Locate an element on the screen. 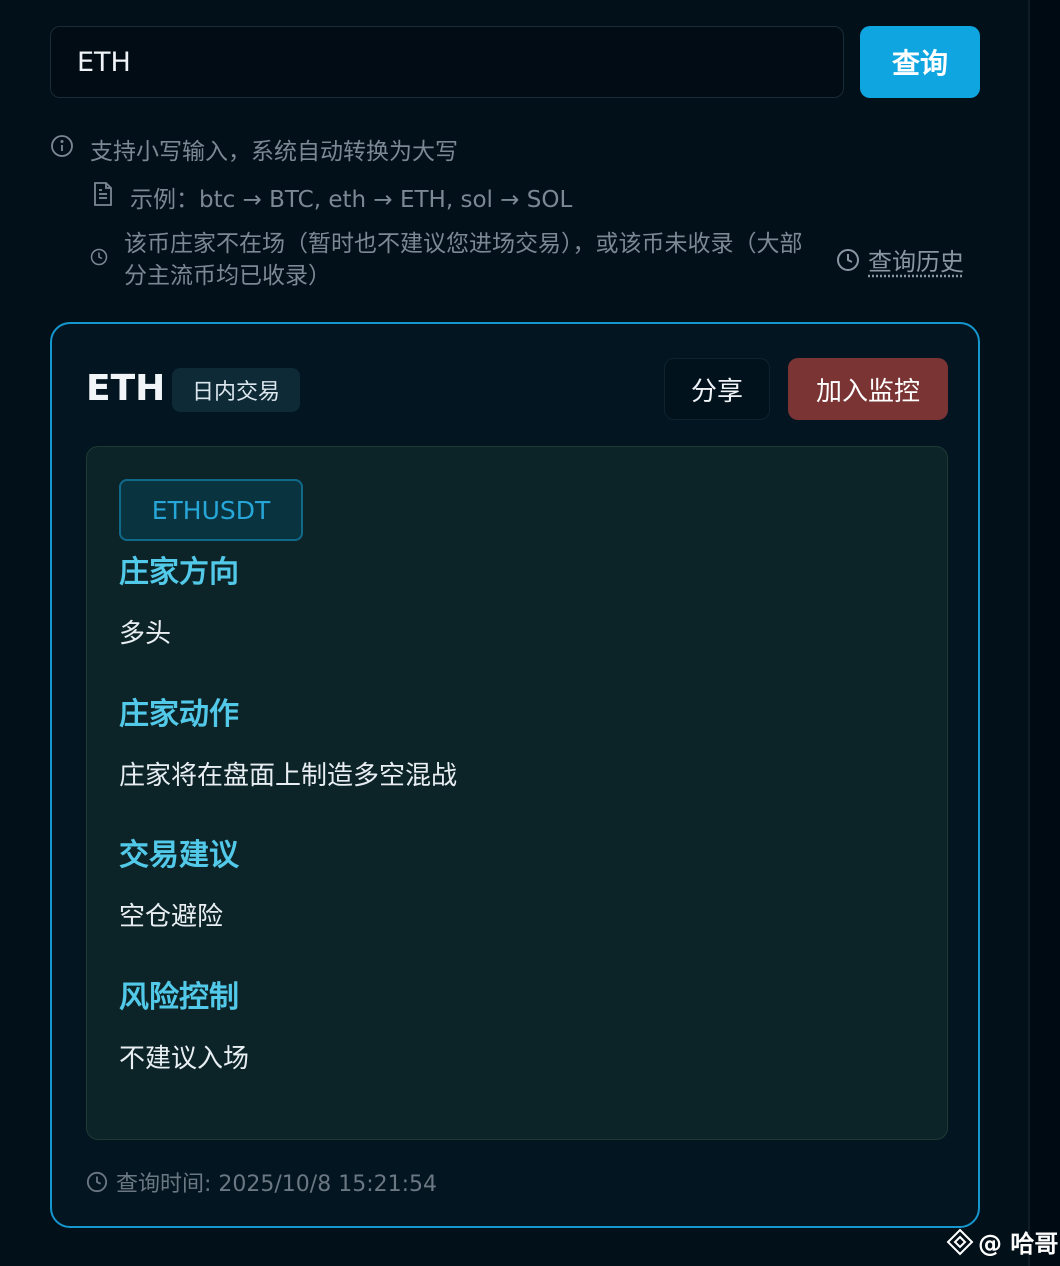 This screenshot has height=1266, width=1060. document-icon is located at coordinates (103, 194).